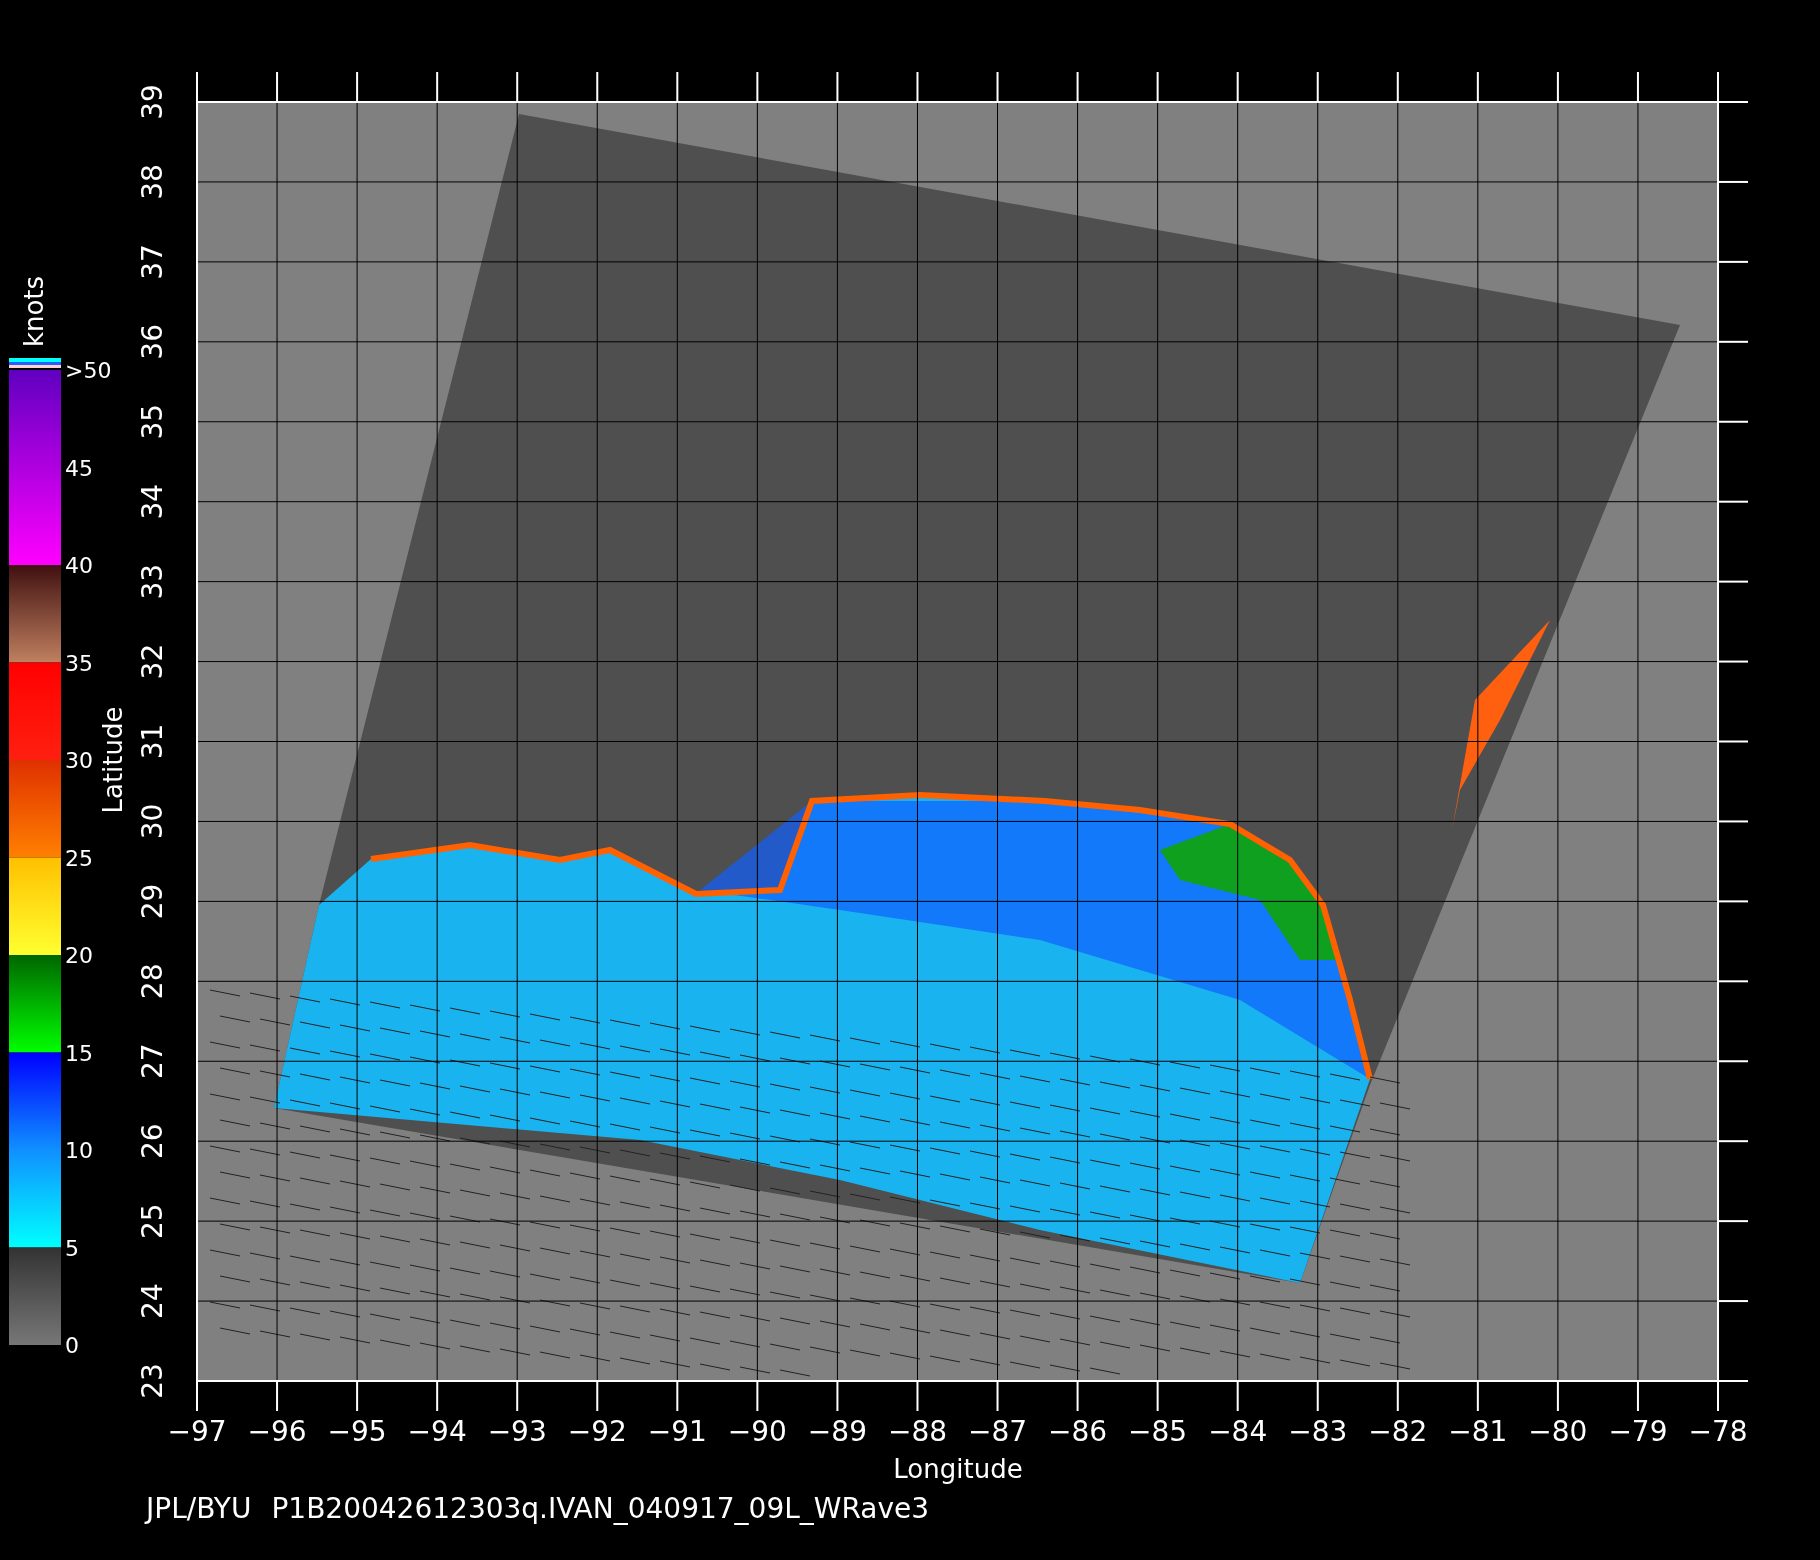 The image size is (1820, 1560). I want to click on tick-label: 39, so click(152, 102).